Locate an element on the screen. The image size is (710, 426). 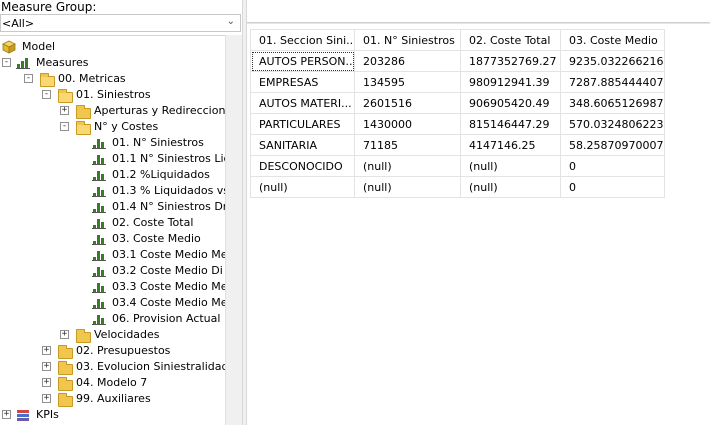
grid-row: DESCONOCIDO (null) (null) 0 is located at coordinates (457, 166).